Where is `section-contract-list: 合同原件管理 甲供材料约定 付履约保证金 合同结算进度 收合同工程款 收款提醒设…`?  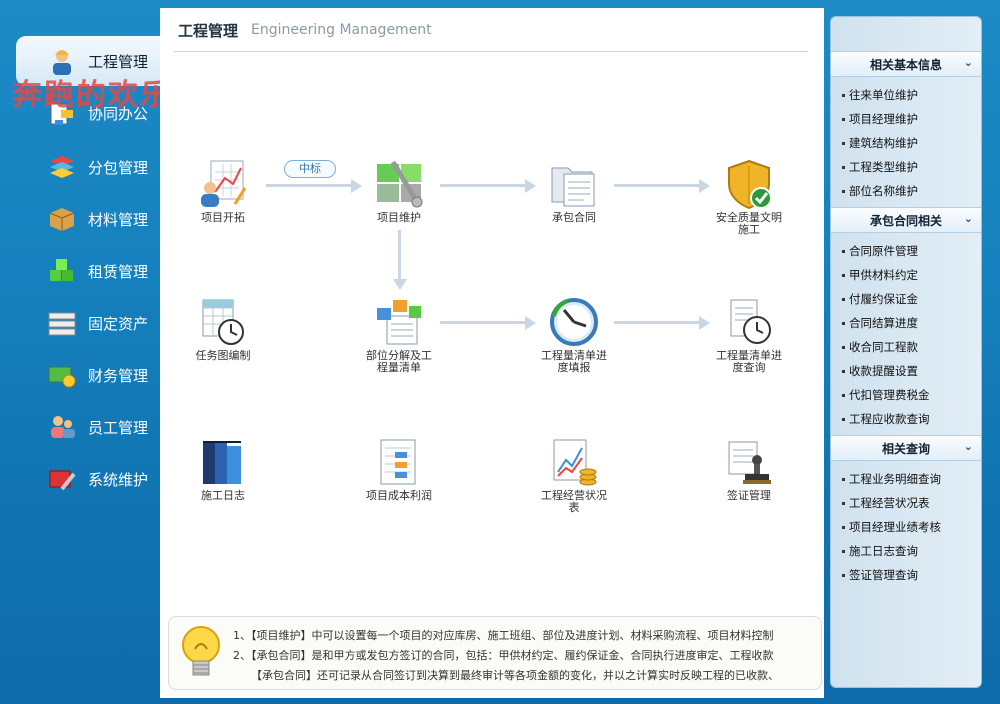
section-contract-list: 合同原件管理 甲供材料约定 付履约保证金 合同结算进度 收合同工程款 收款提醒设… is located at coordinates (906, 334).